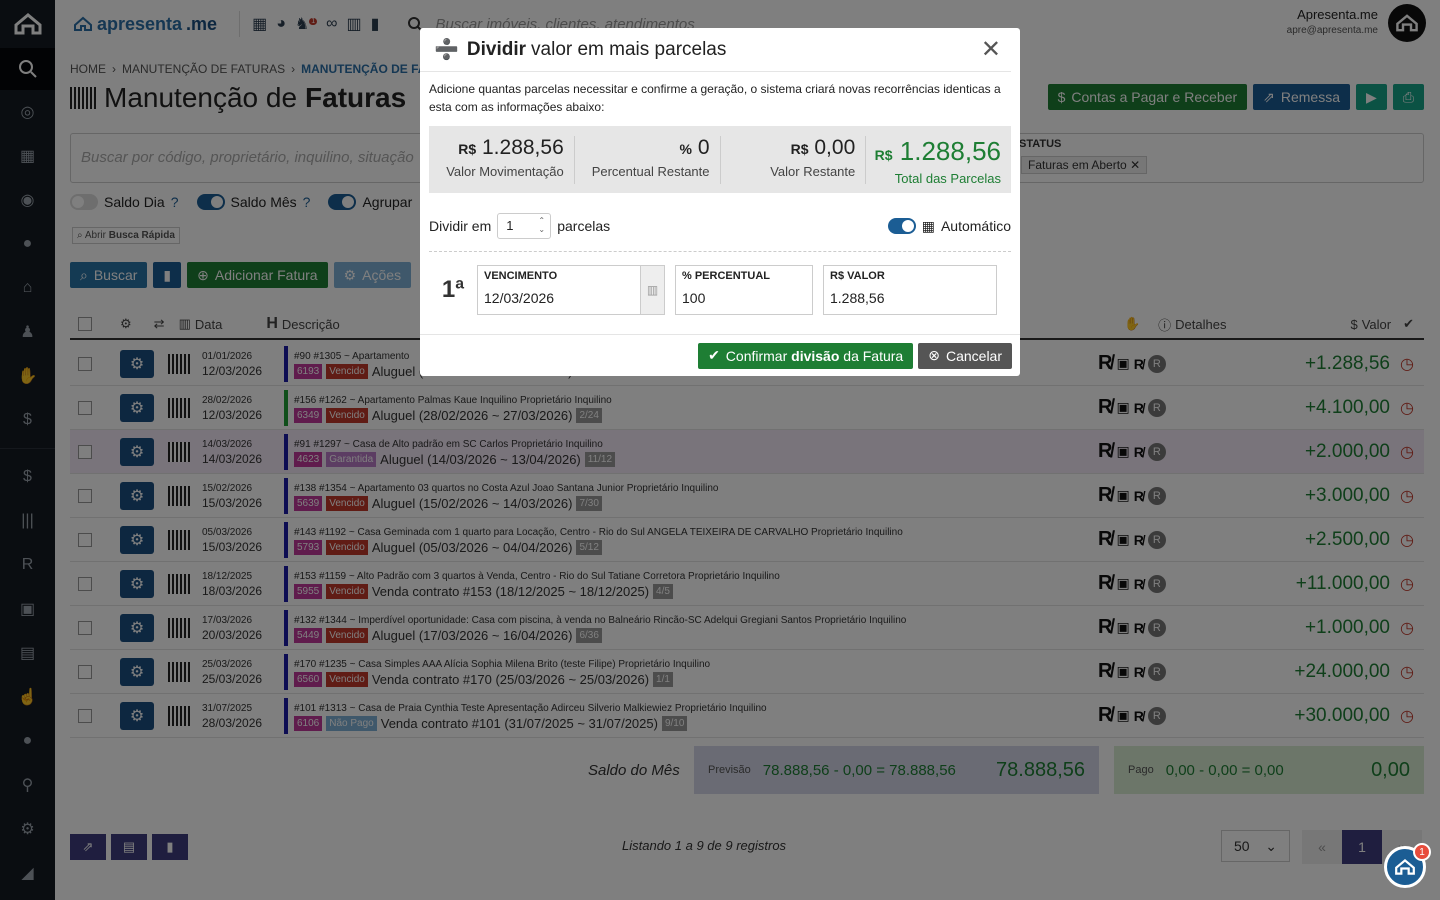 The image size is (1440, 900). I want to click on calculator-icon: ▦, so click(928, 225).